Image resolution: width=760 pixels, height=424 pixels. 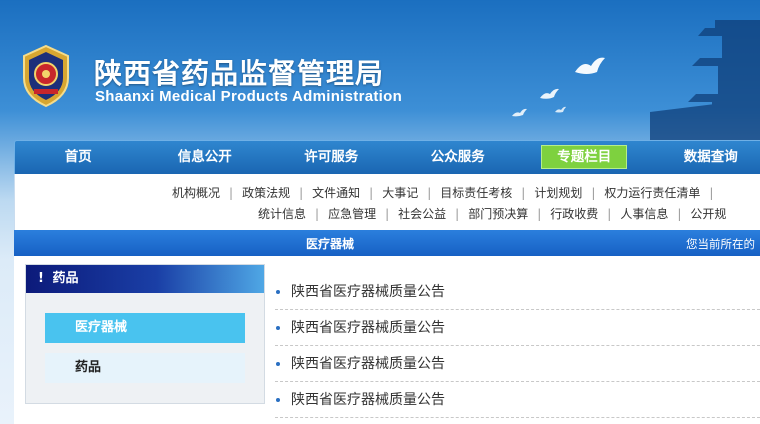 What do you see at coordinates (239, 73) in the screenshot?
I see `site-title-cn: 陕西省药品监督管理局` at bounding box center [239, 73].